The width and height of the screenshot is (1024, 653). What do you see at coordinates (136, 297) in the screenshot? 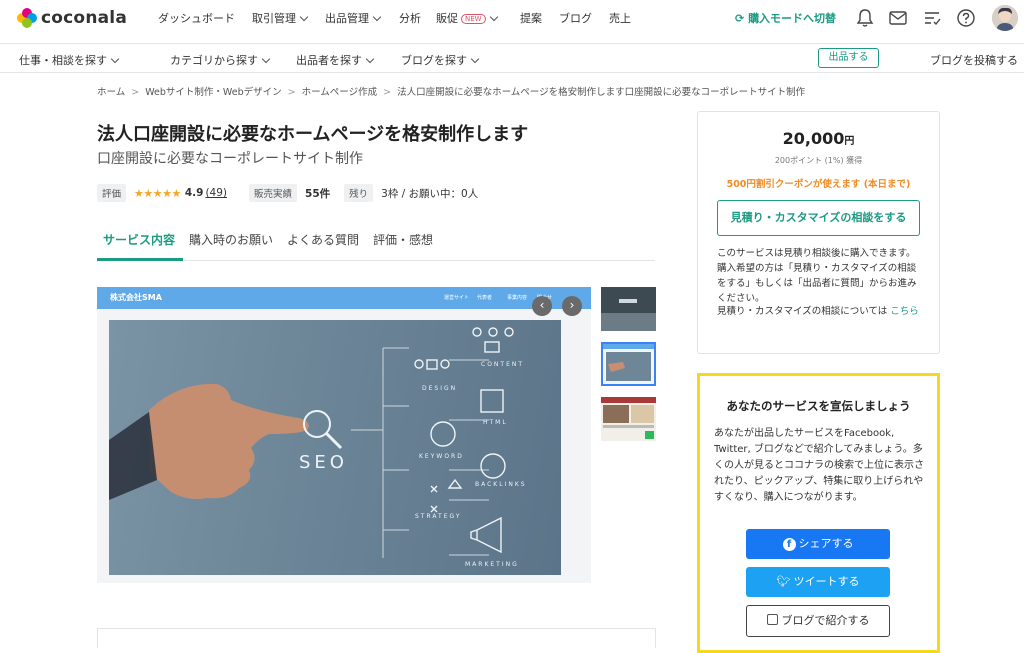
I see `mock-site-name: 株式会社SMA` at bounding box center [136, 297].